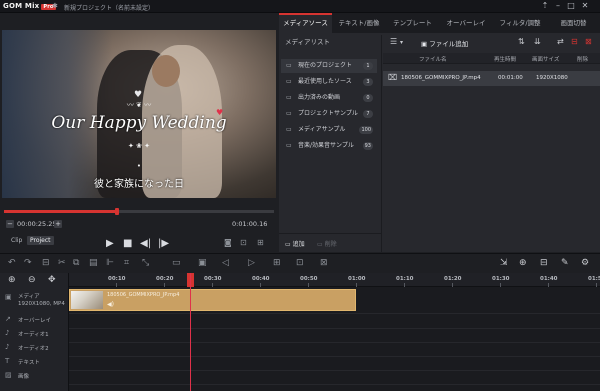  Describe the element at coordinates (565, 263) in the screenshot. I see `edit-icon: ✎` at that location.